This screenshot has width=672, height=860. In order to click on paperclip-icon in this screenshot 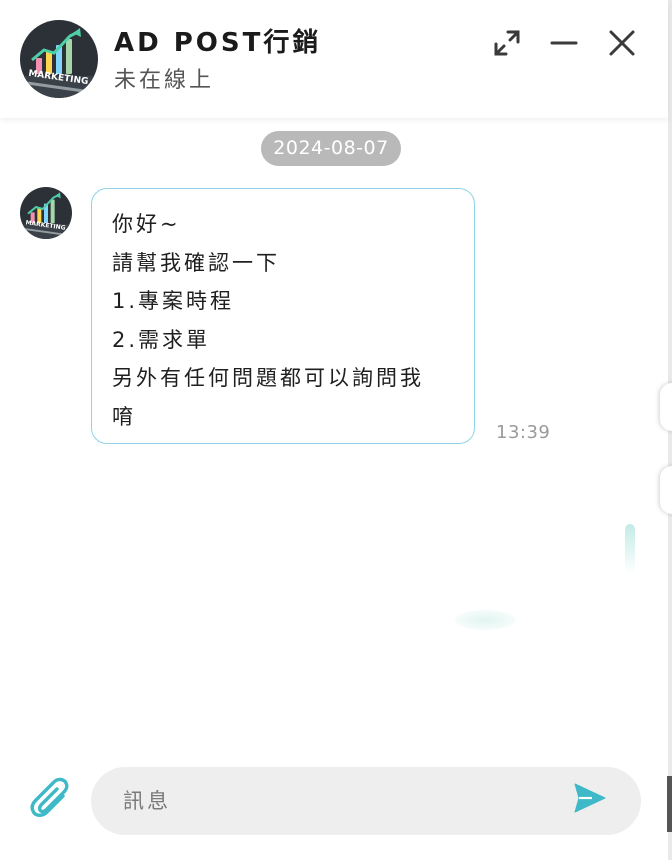, I will do `click(49, 797)`.